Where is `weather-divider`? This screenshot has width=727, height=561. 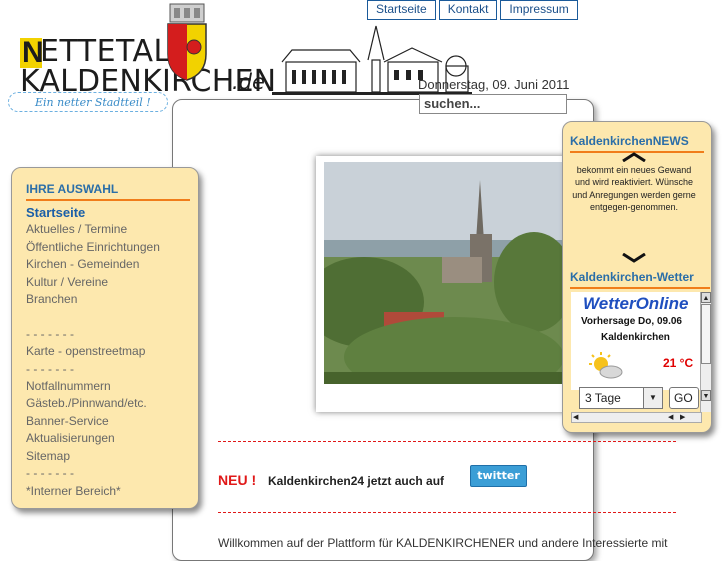
weather-divider is located at coordinates (640, 288).